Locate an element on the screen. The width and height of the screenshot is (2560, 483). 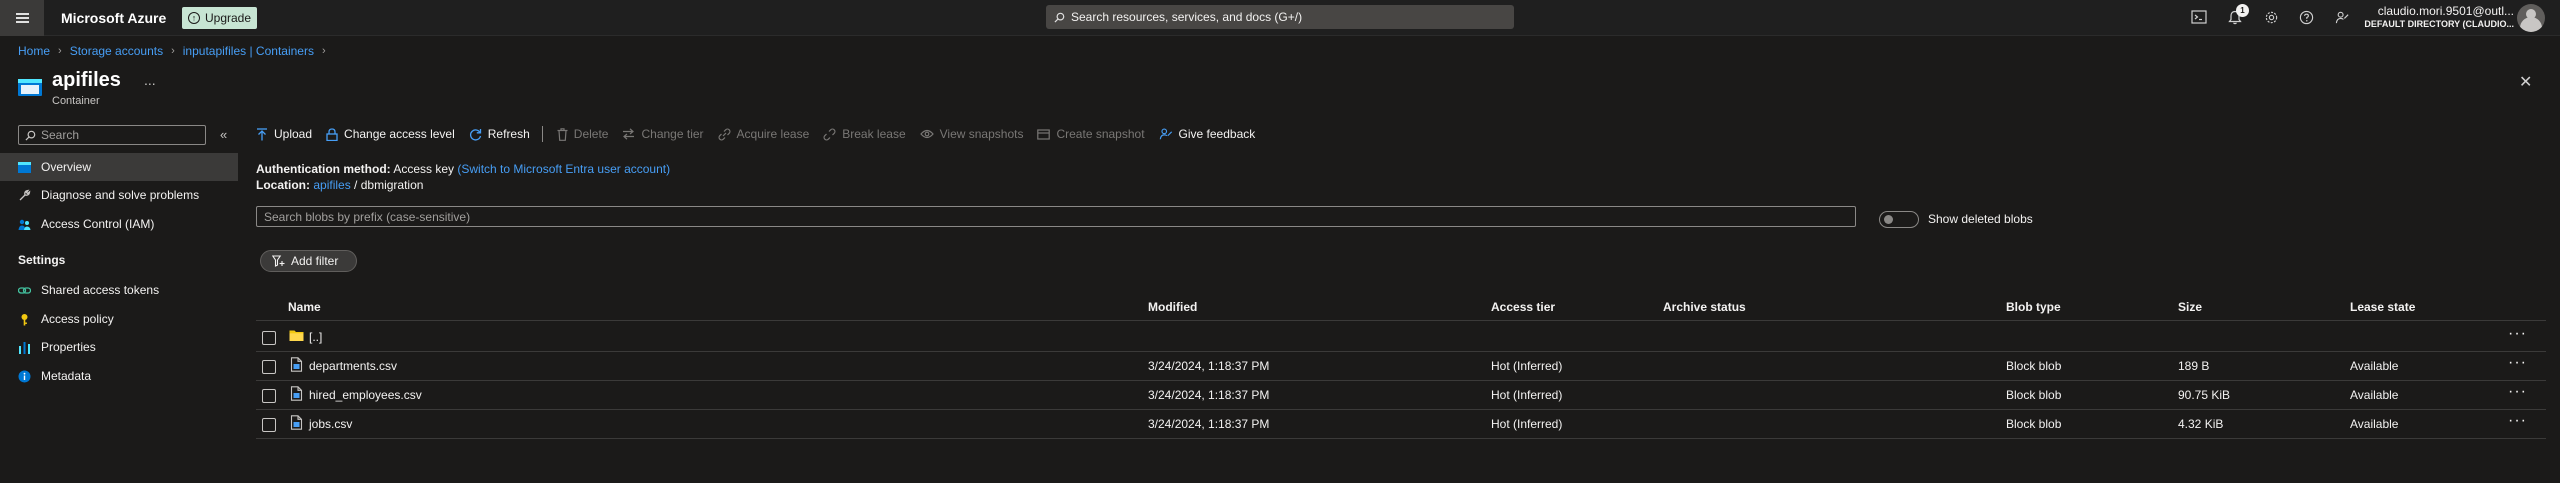
delete-button: Delete is located at coordinates (582, 134).